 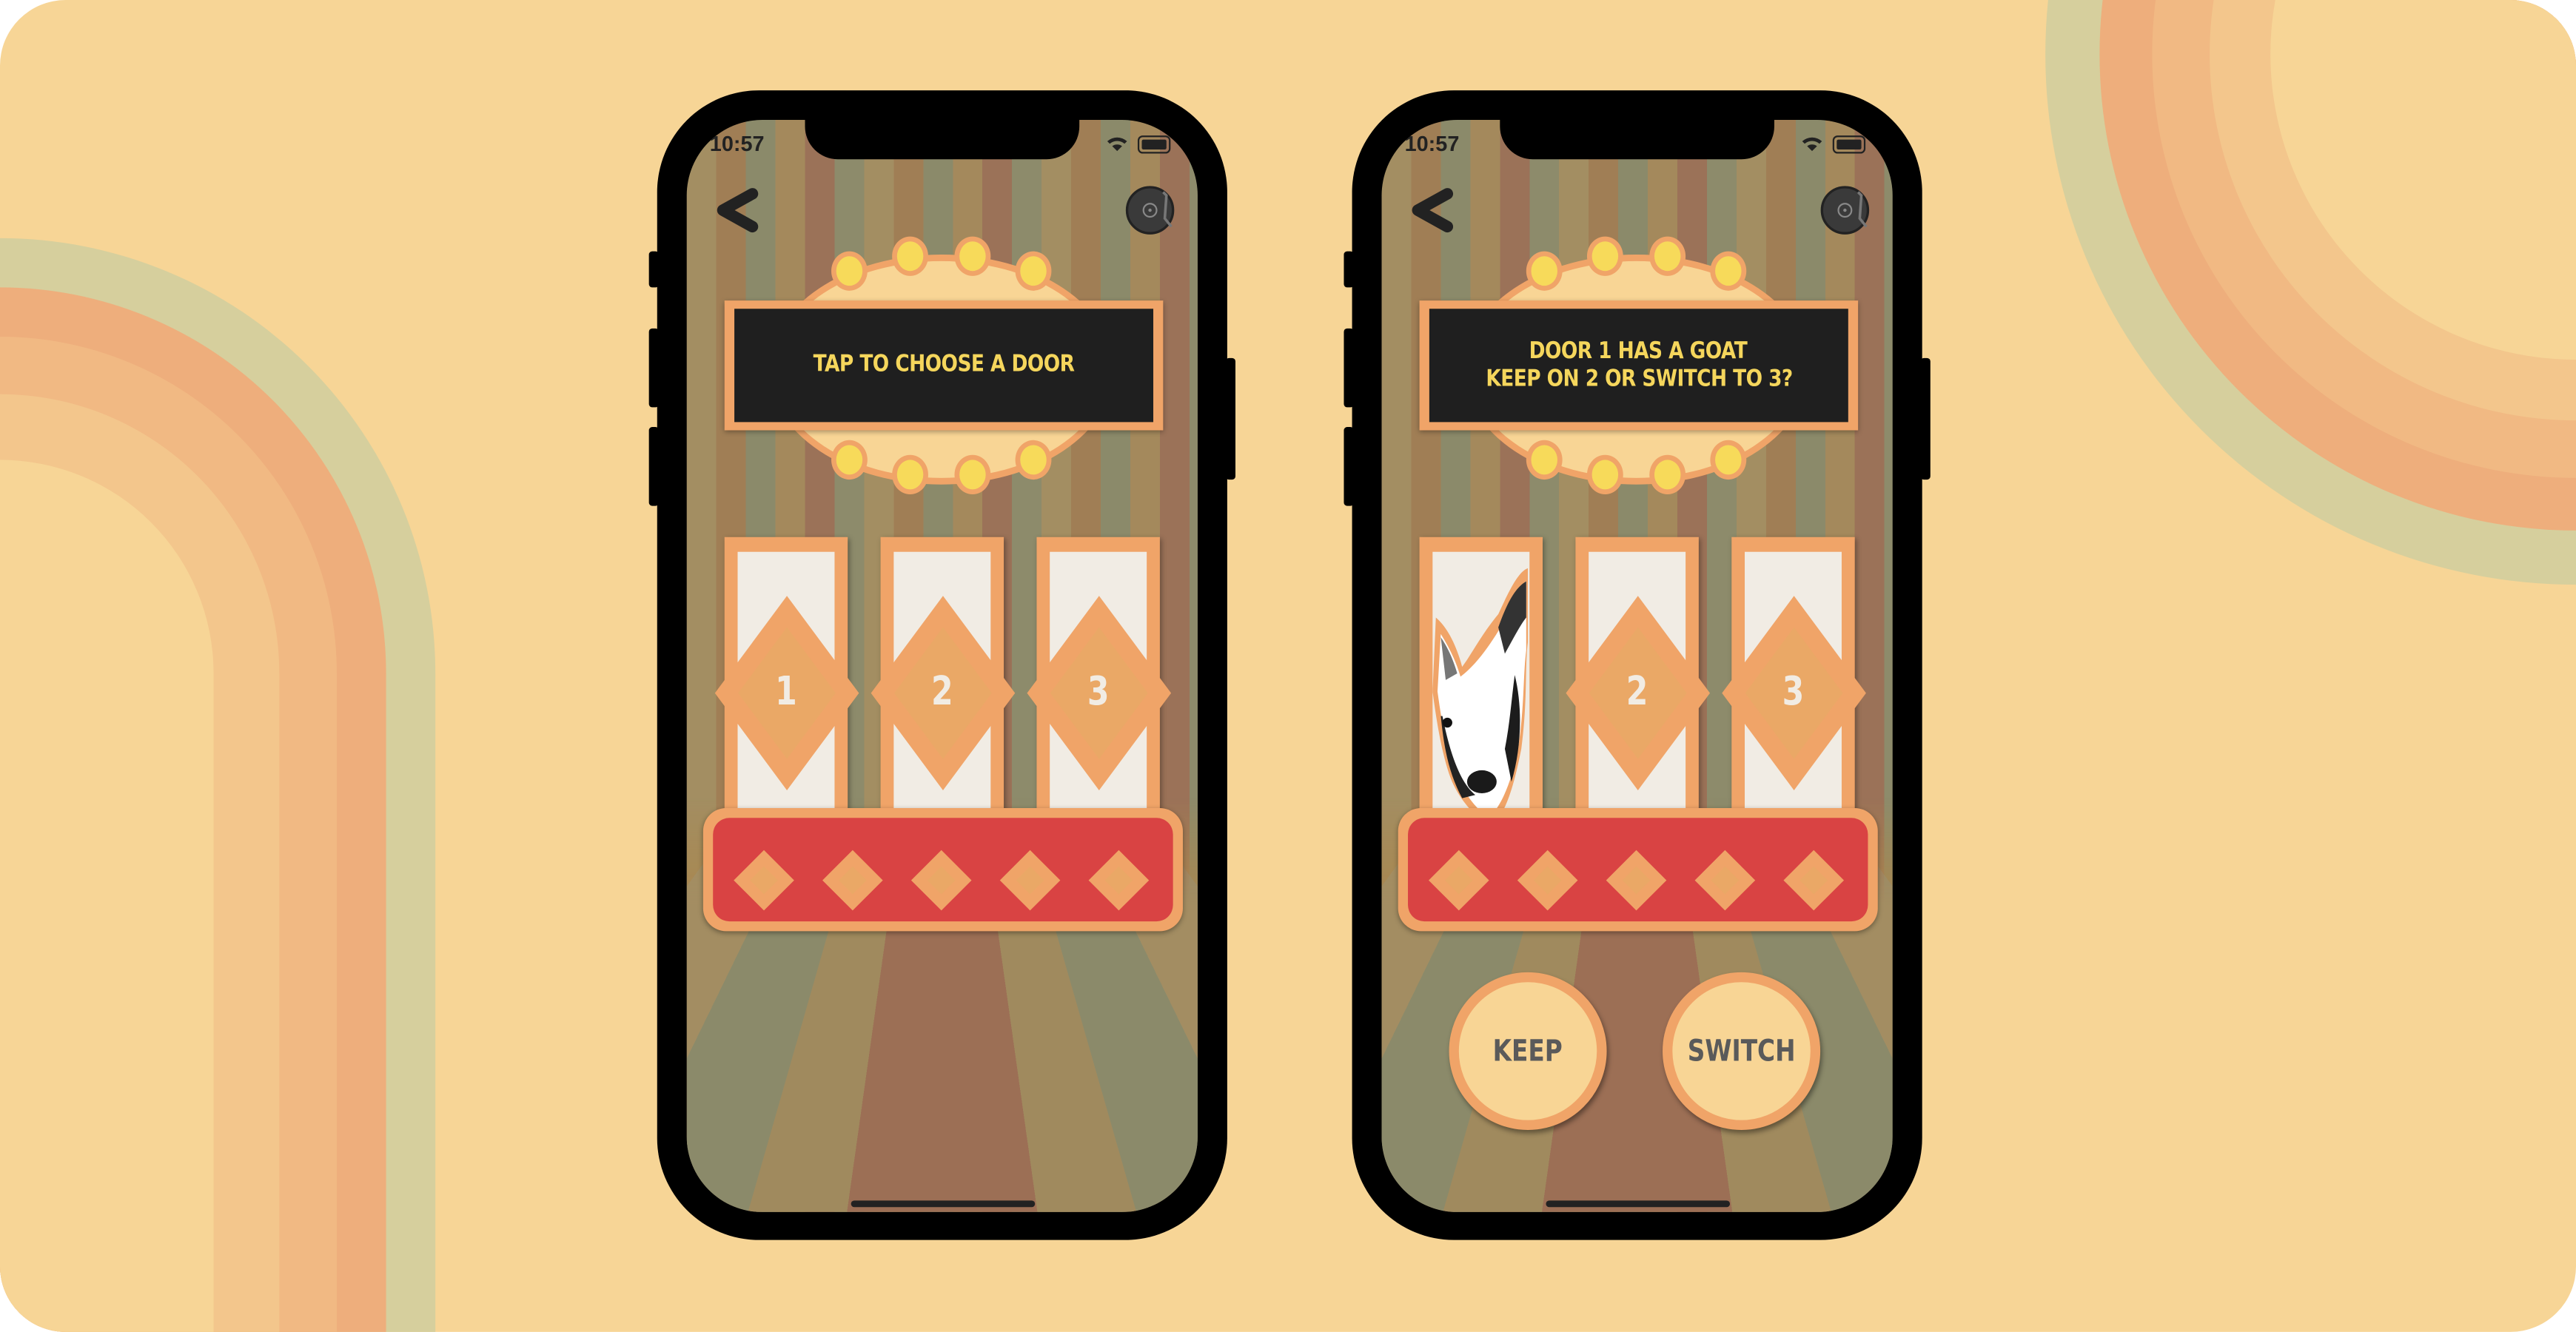 I want to click on keep-button: KEEP, so click(x=1528, y=1051).